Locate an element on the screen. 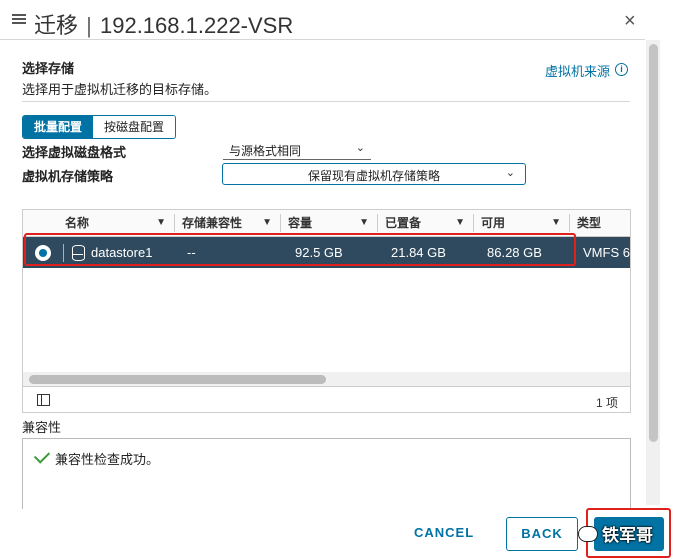 This screenshot has width=673, height=560. storage-policy-value: 保留现有虚拟机存储策略 is located at coordinates (373, 176).